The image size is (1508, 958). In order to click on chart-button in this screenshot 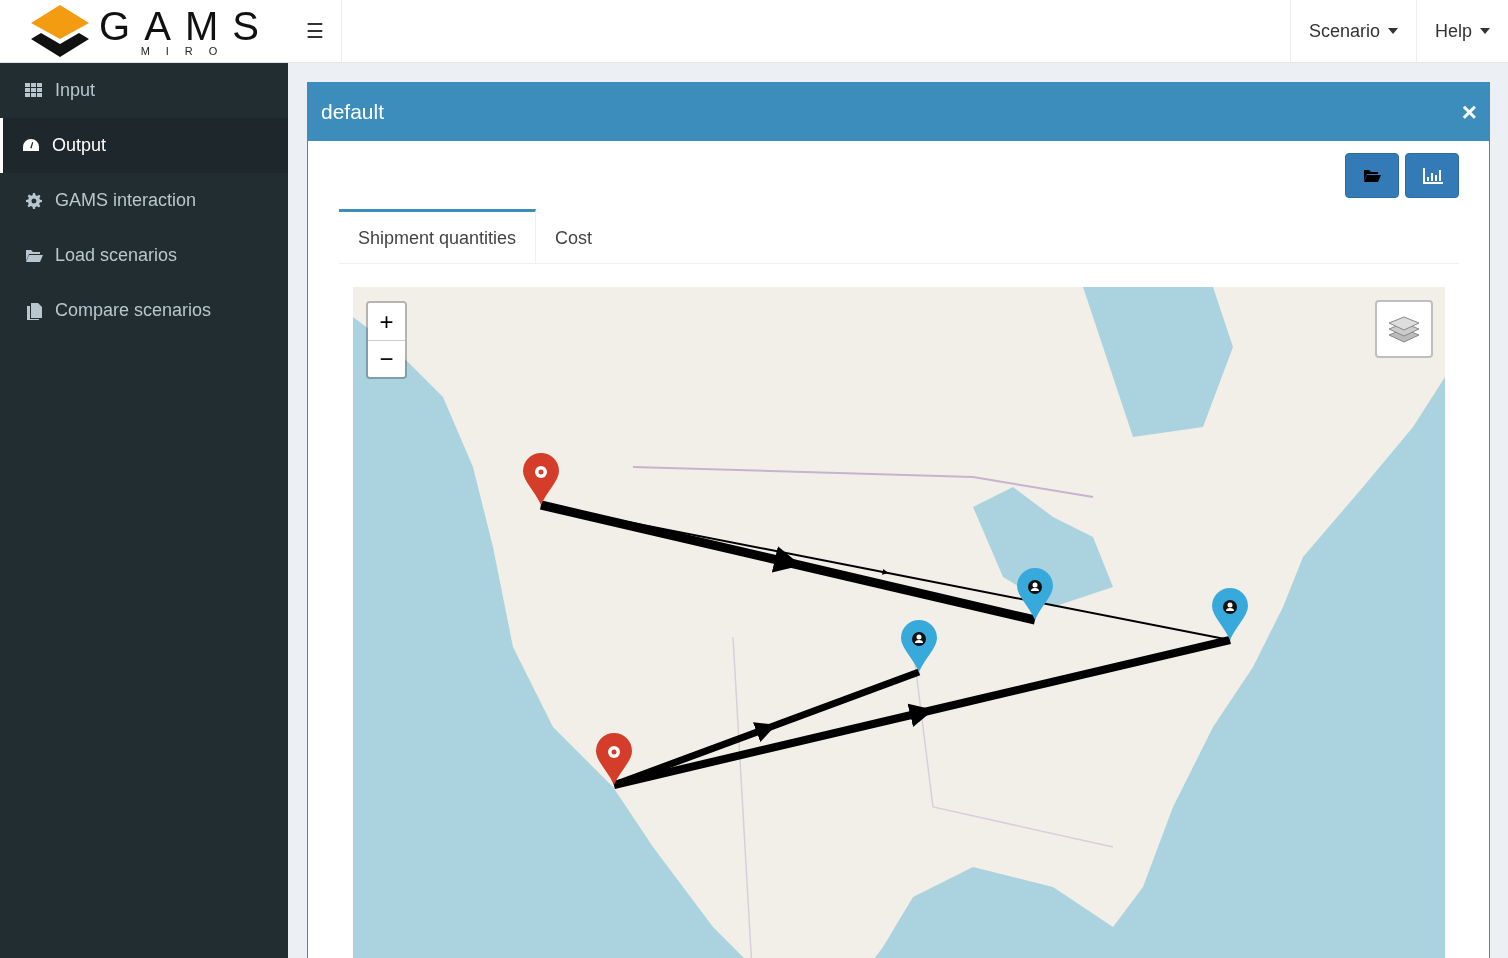, I will do `click(1432, 175)`.